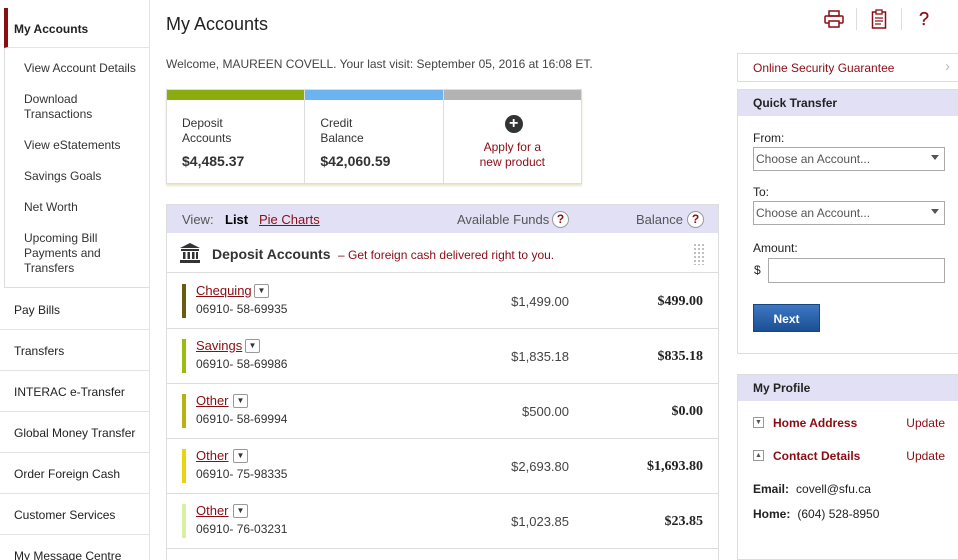 This screenshot has height=560, width=958. I want to click on card-color-bar, so click(374, 95).